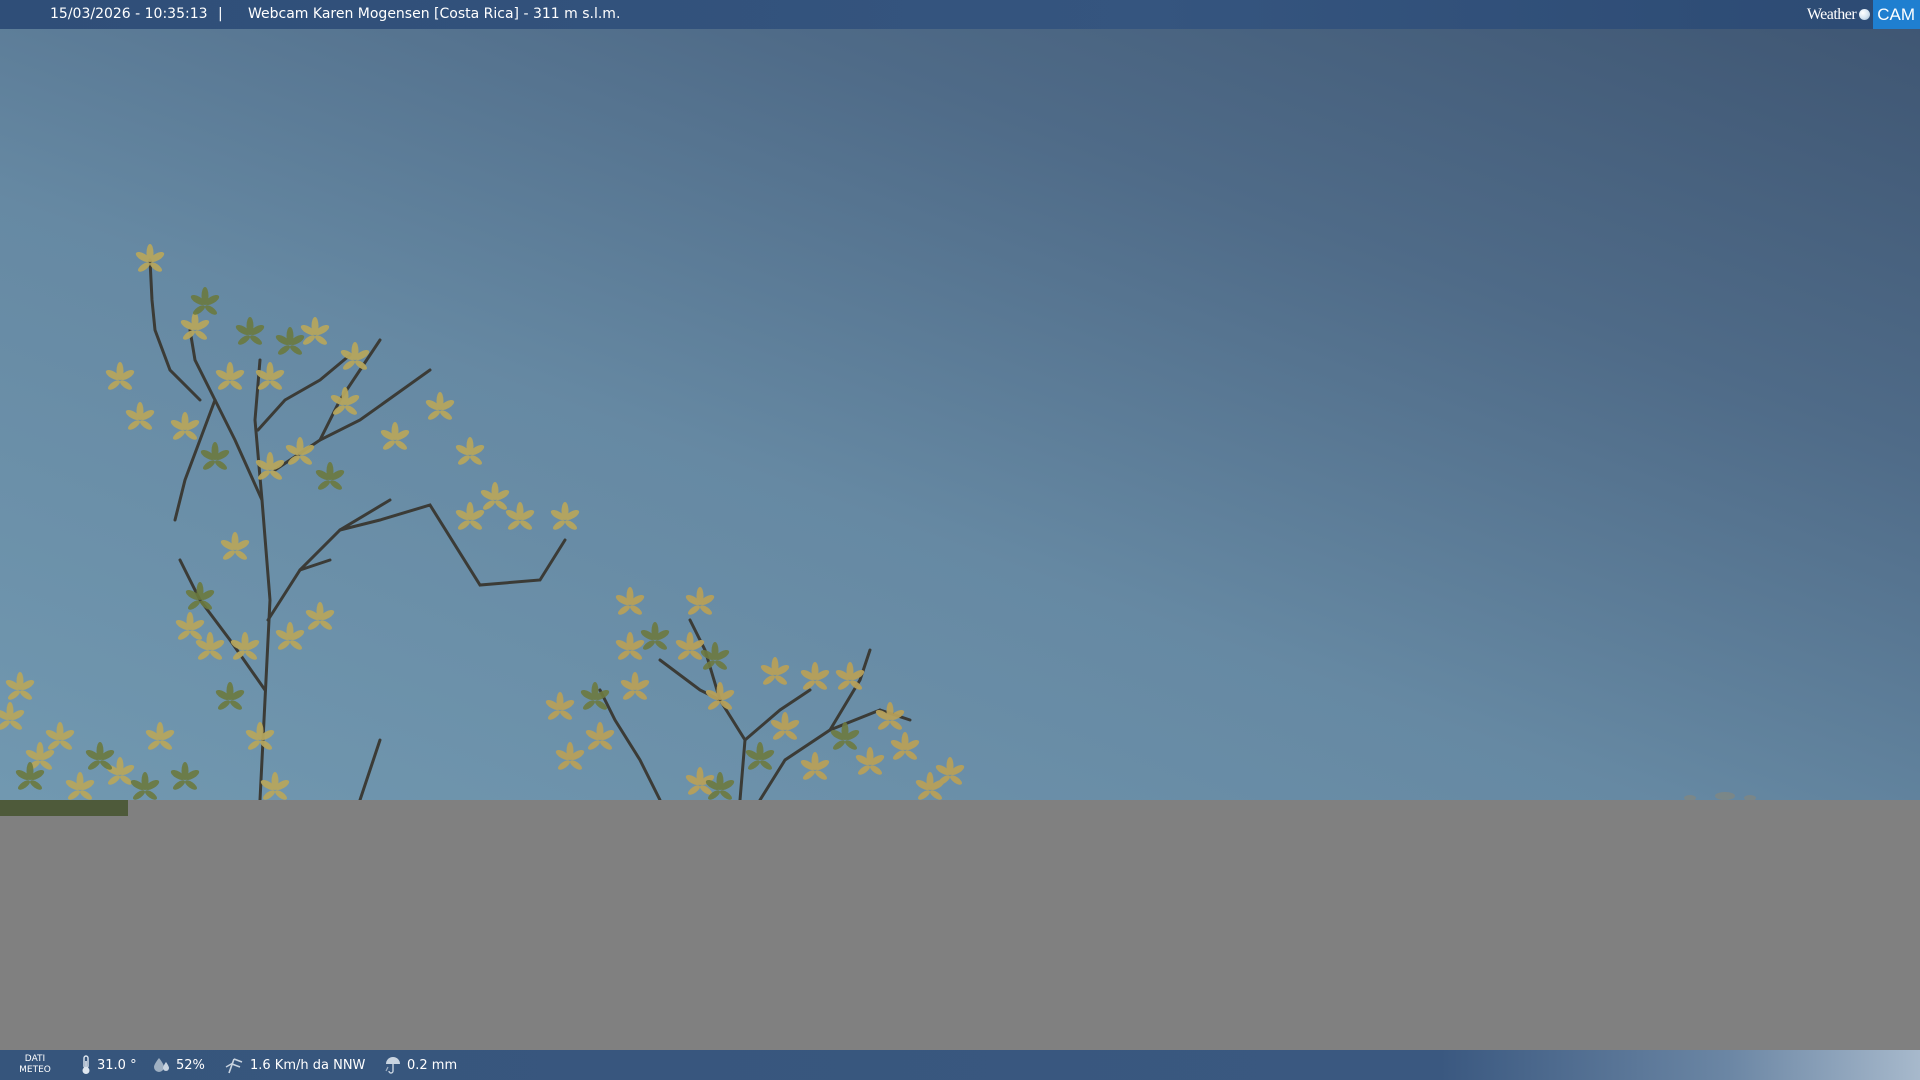 The height and width of the screenshot is (1080, 1920). What do you see at coordinates (308, 1065) in the screenshot?
I see `wind-value: 1.6 Km/h da NNW` at bounding box center [308, 1065].